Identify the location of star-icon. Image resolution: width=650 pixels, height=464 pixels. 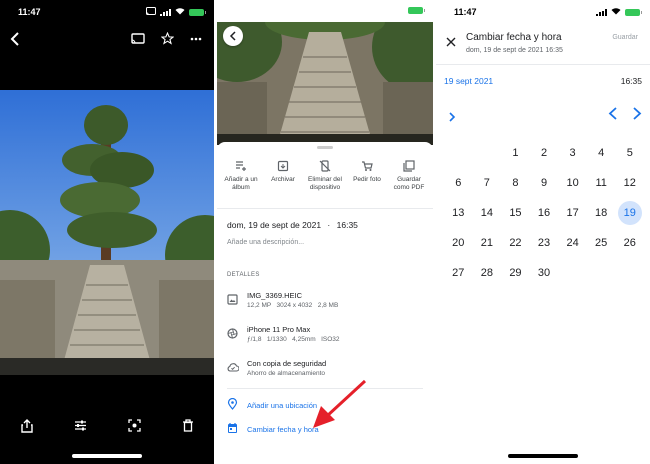
(167, 40).